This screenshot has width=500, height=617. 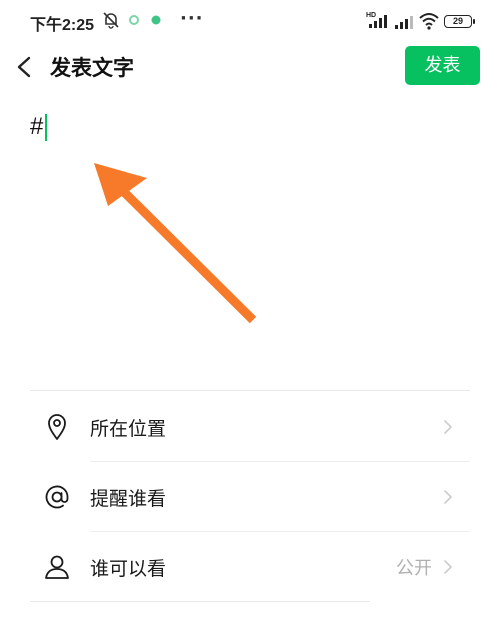 What do you see at coordinates (250, 567) in the screenshot?
I see `option-visibility: 谁可以看 公开` at bounding box center [250, 567].